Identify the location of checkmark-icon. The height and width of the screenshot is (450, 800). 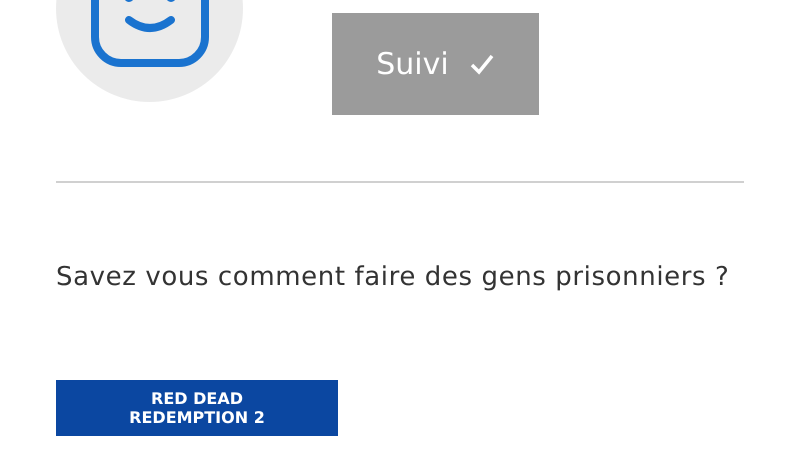
(481, 64).